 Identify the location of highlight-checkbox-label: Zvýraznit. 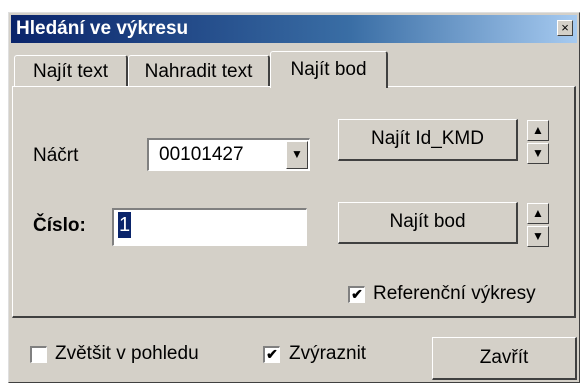
(328, 353).